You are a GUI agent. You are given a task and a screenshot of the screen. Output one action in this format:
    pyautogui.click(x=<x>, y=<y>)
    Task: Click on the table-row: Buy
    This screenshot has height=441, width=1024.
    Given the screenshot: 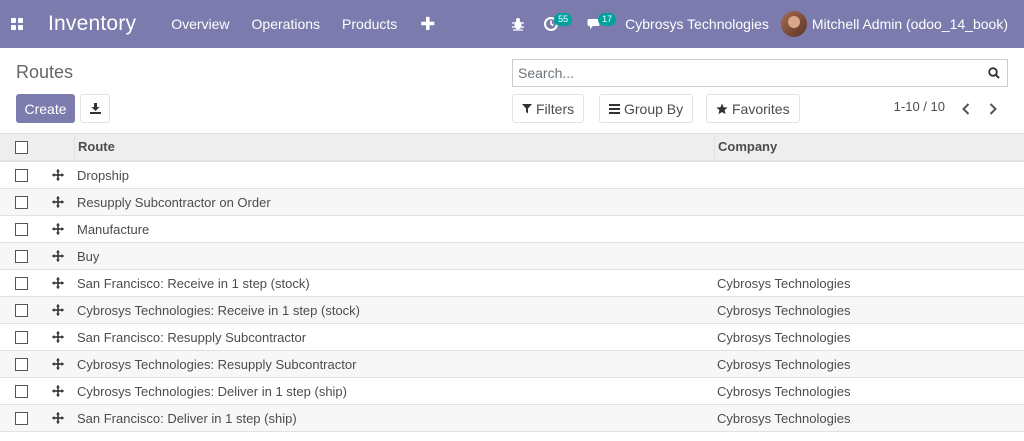 What is the action you would take?
    pyautogui.click(x=512, y=256)
    